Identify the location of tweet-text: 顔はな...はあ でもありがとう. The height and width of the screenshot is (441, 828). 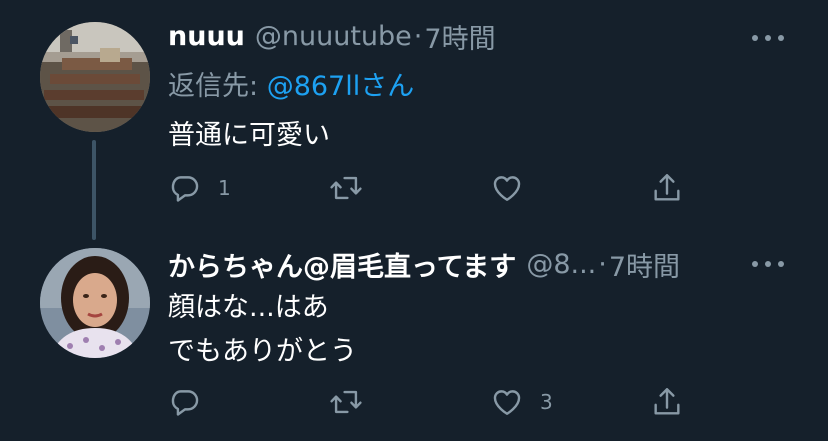
(262, 330).